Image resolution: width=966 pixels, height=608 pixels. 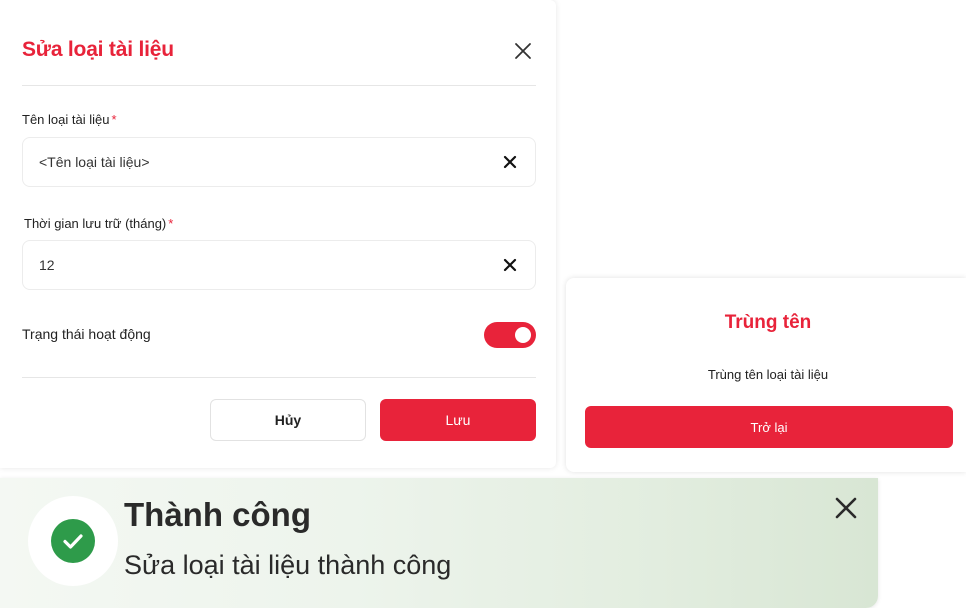 What do you see at coordinates (98, 49) in the screenshot?
I see `modal-title: Sửa loại tài liệu` at bounding box center [98, 49].